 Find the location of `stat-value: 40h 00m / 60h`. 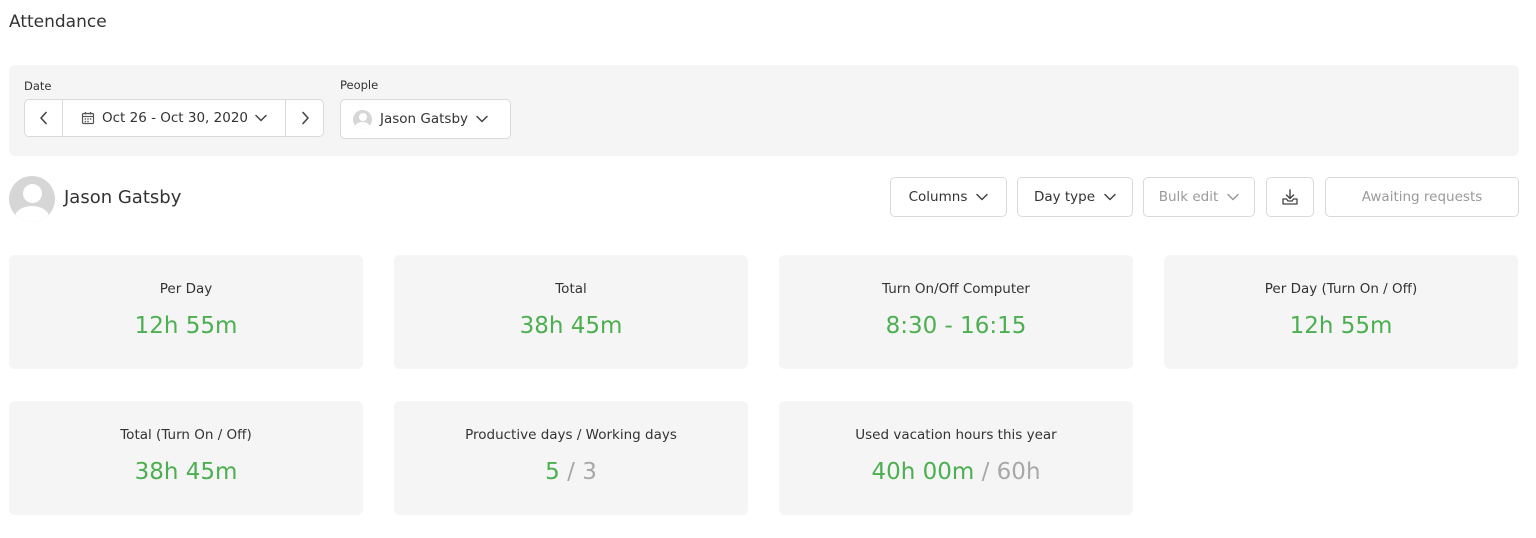

stat-value: 40h 00m / 60h is located at coordinates (956, 472).